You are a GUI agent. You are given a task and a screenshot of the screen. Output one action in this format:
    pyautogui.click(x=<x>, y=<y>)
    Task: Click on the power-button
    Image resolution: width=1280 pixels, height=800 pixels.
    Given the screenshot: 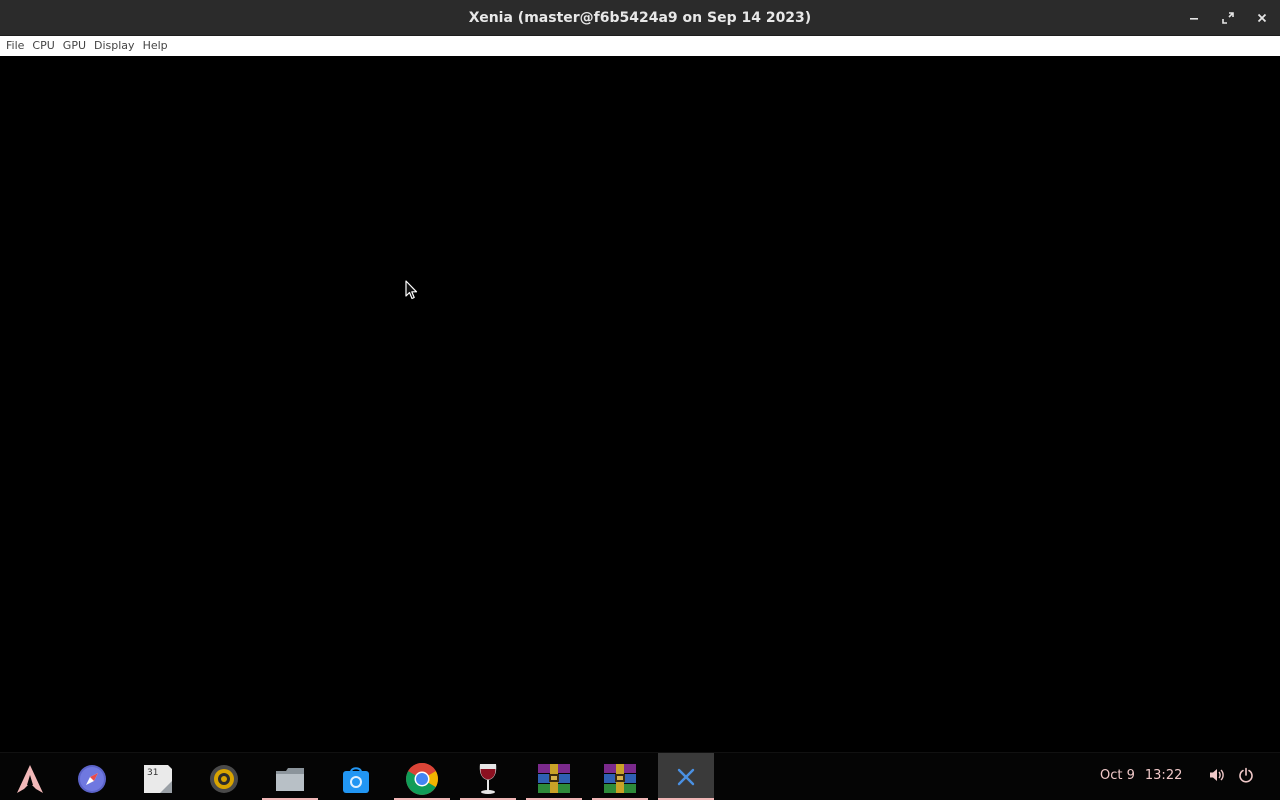 What is the action you would take?
    pyautogui.click(x=1246, y=775)
    